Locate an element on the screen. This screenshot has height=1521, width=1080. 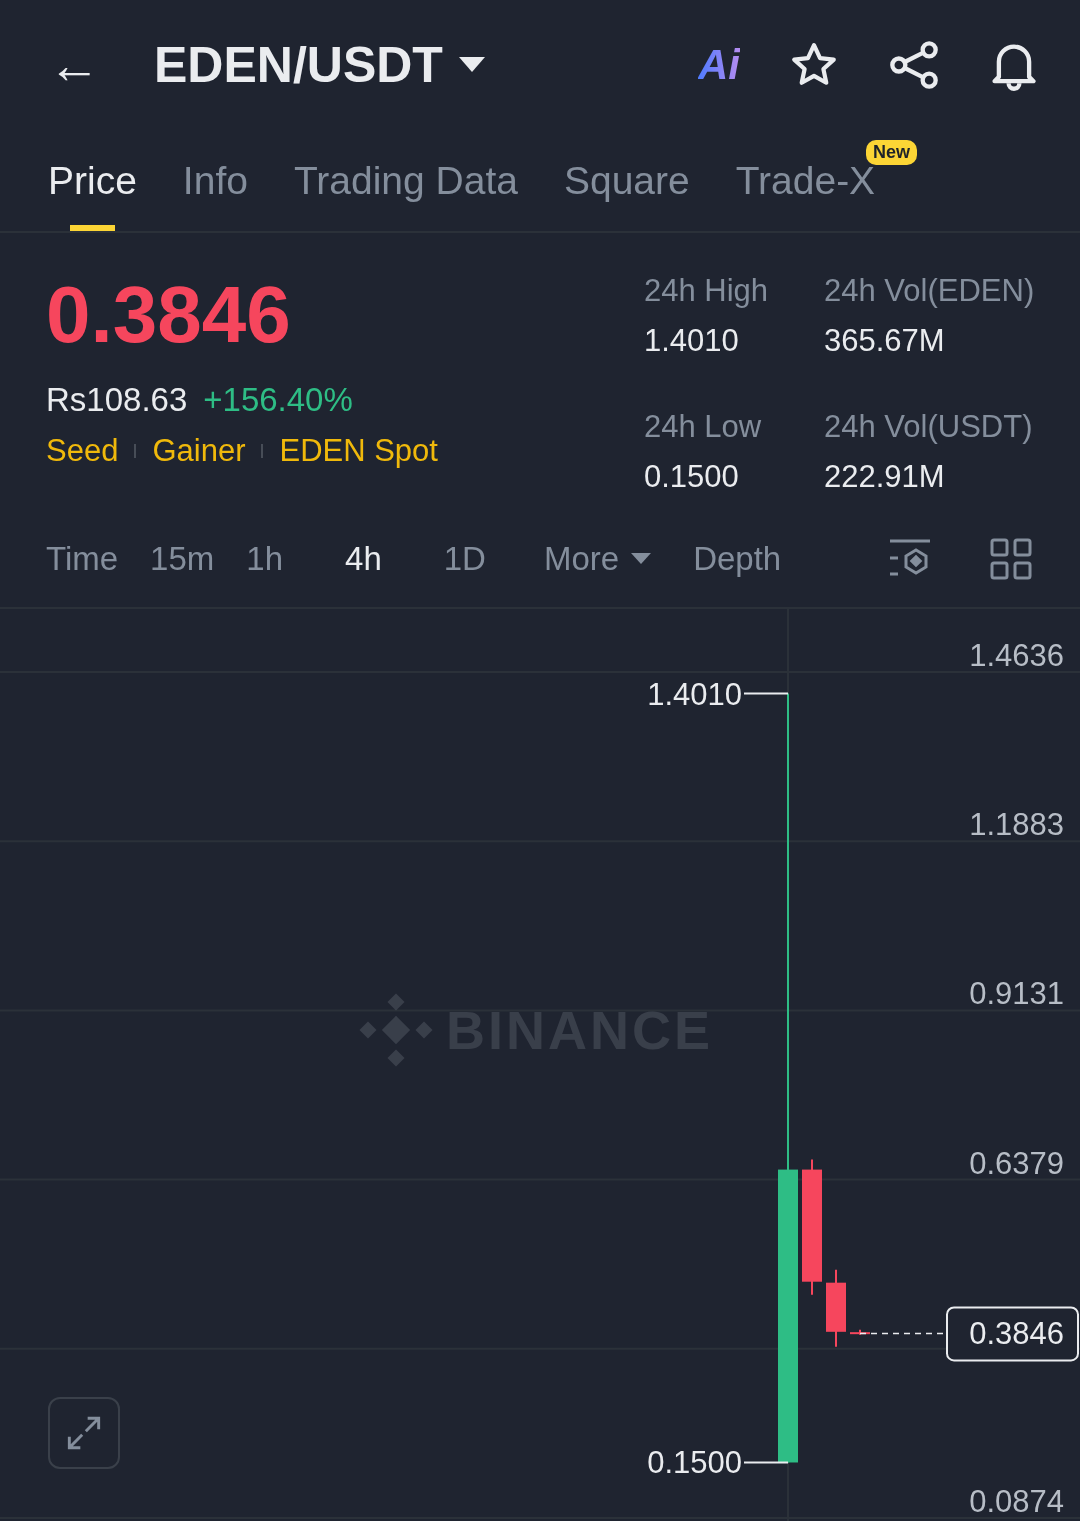
grid-icon is located at coordinates (1011, 558).